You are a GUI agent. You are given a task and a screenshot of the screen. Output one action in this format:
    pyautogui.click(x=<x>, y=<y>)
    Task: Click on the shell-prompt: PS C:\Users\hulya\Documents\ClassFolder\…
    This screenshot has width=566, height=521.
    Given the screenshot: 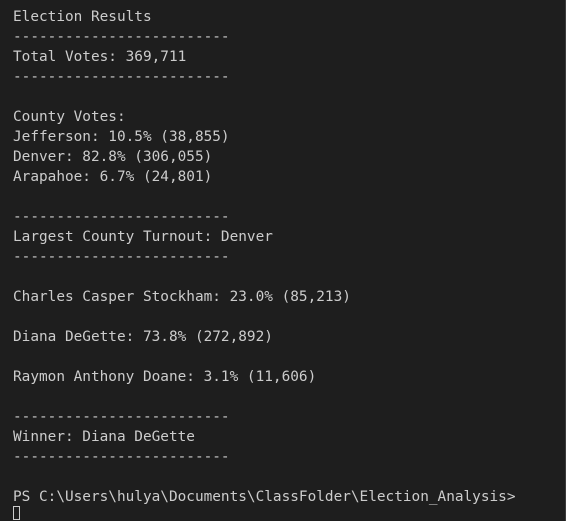 What is the action you would take?
    pyautogui.click(x=264, y=497)
    